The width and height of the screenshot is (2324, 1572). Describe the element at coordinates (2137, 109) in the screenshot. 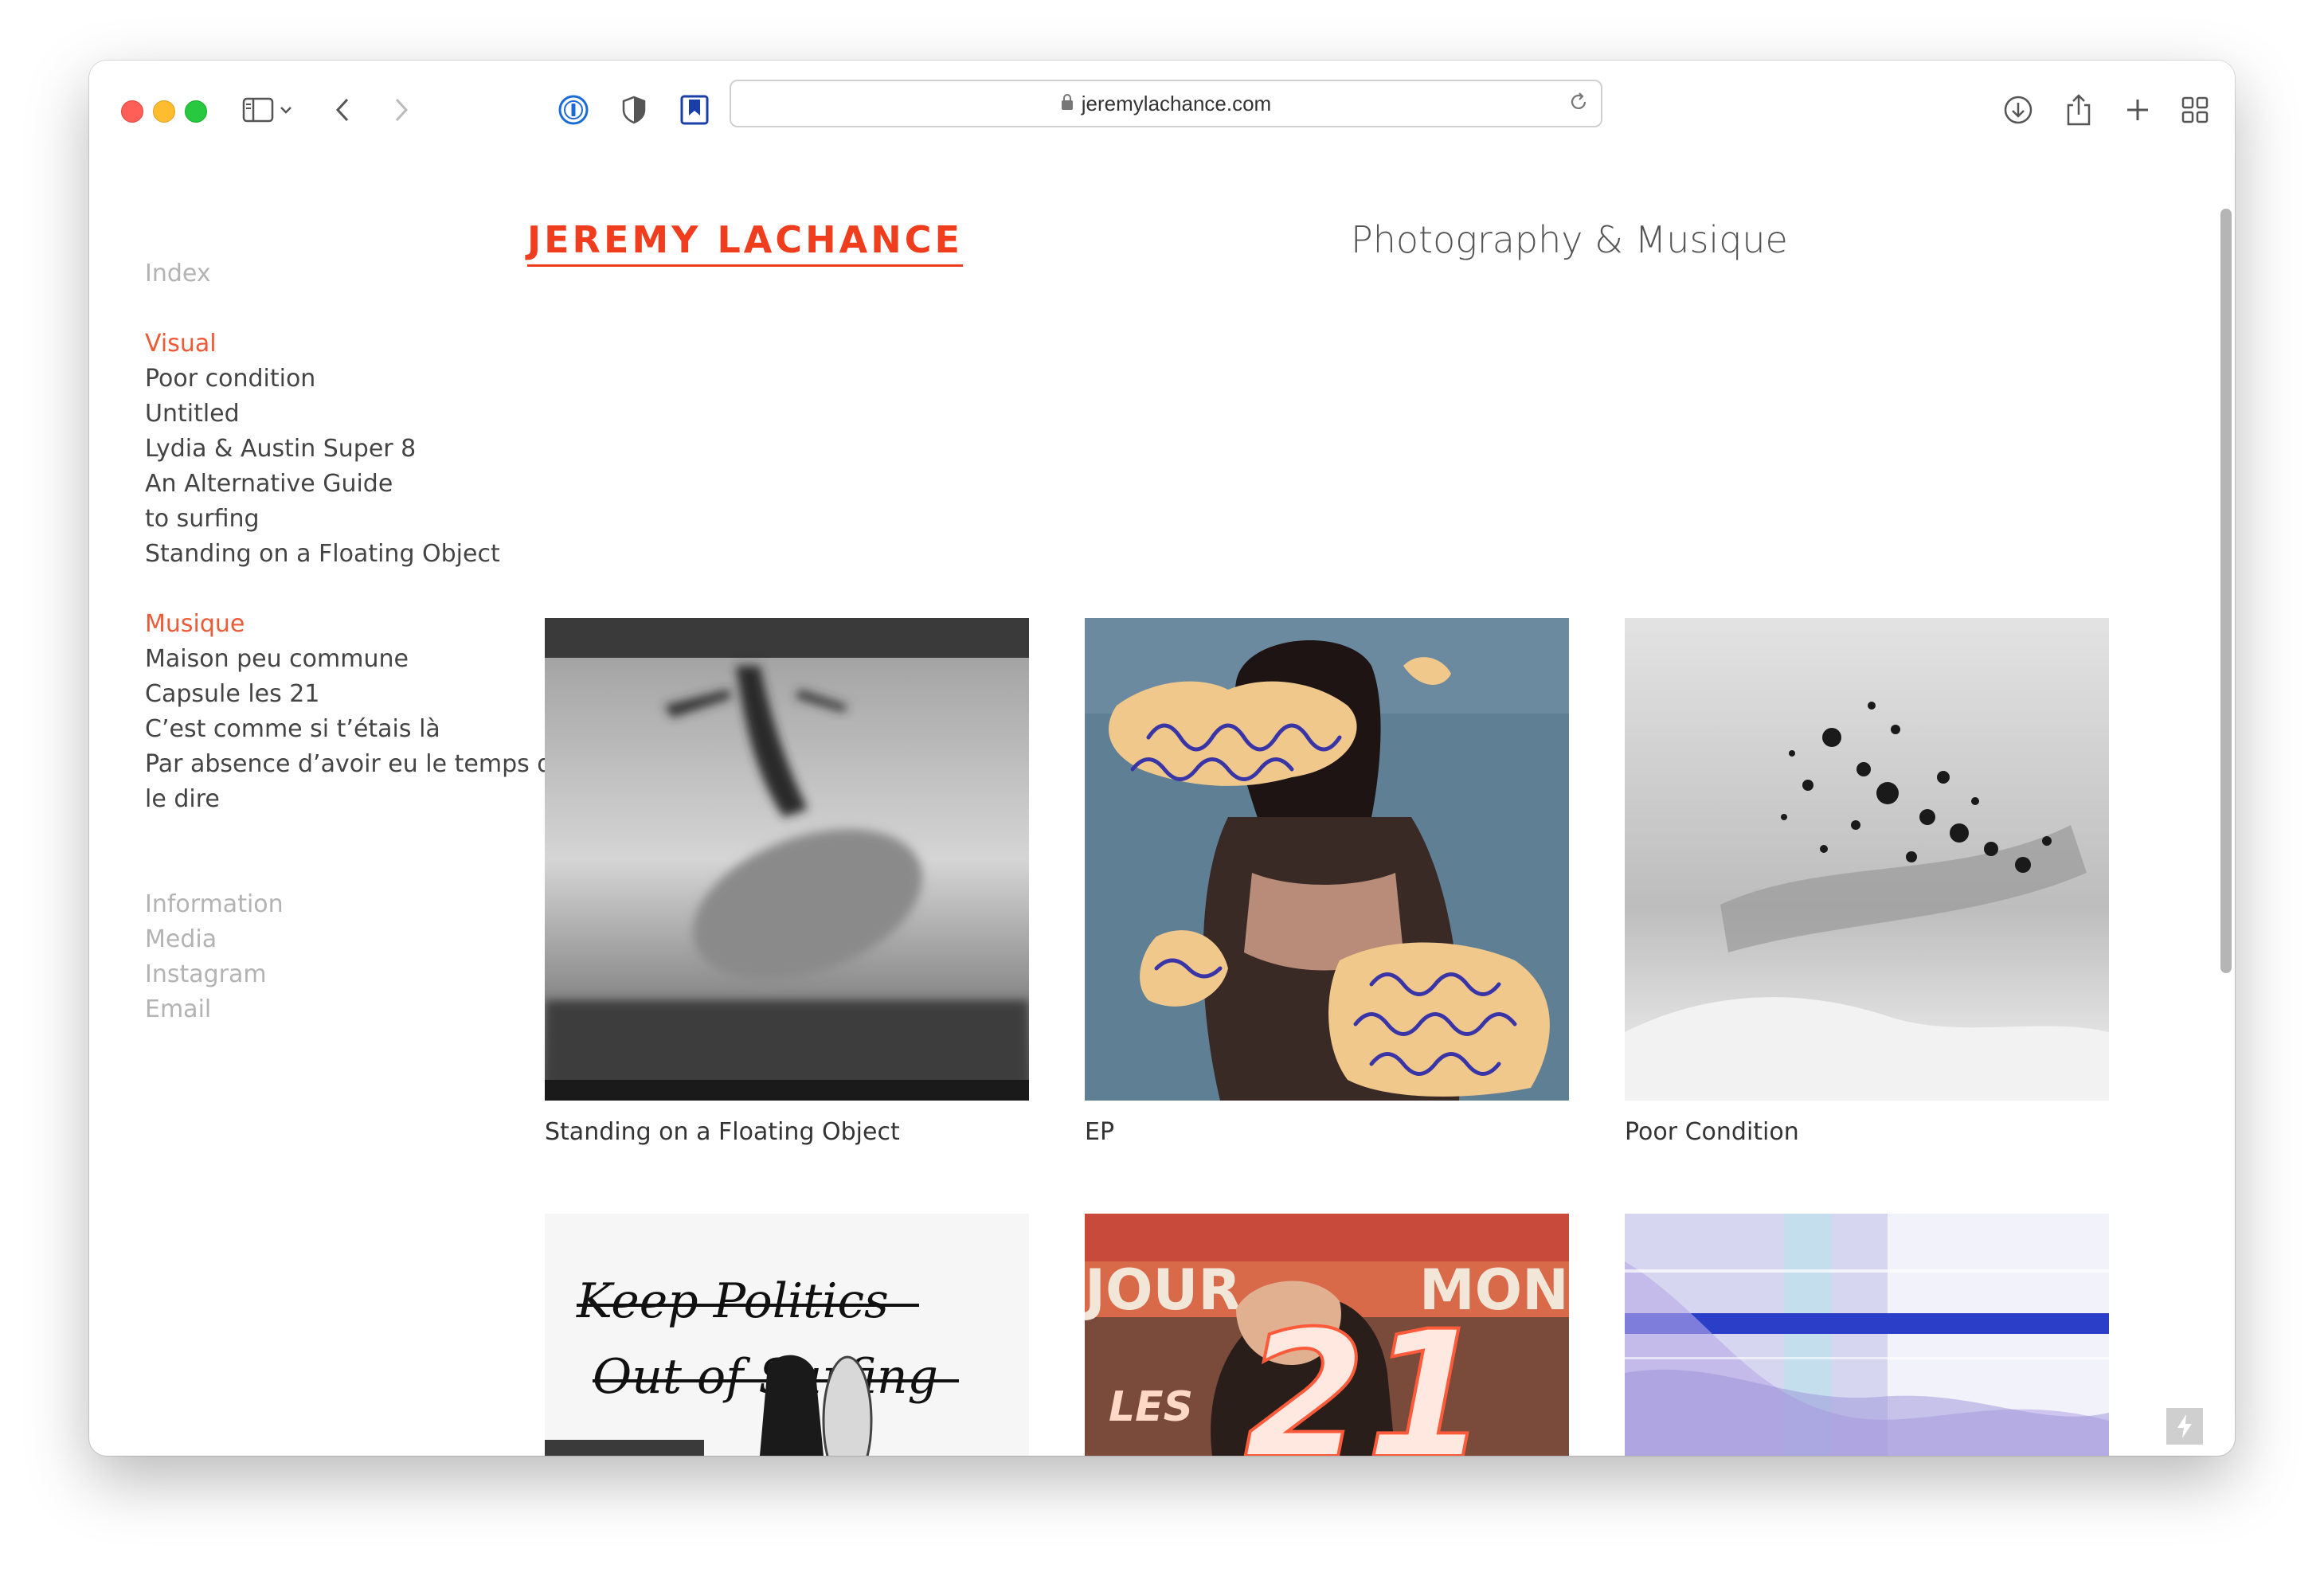

I see `new-tab-icon` at that location.